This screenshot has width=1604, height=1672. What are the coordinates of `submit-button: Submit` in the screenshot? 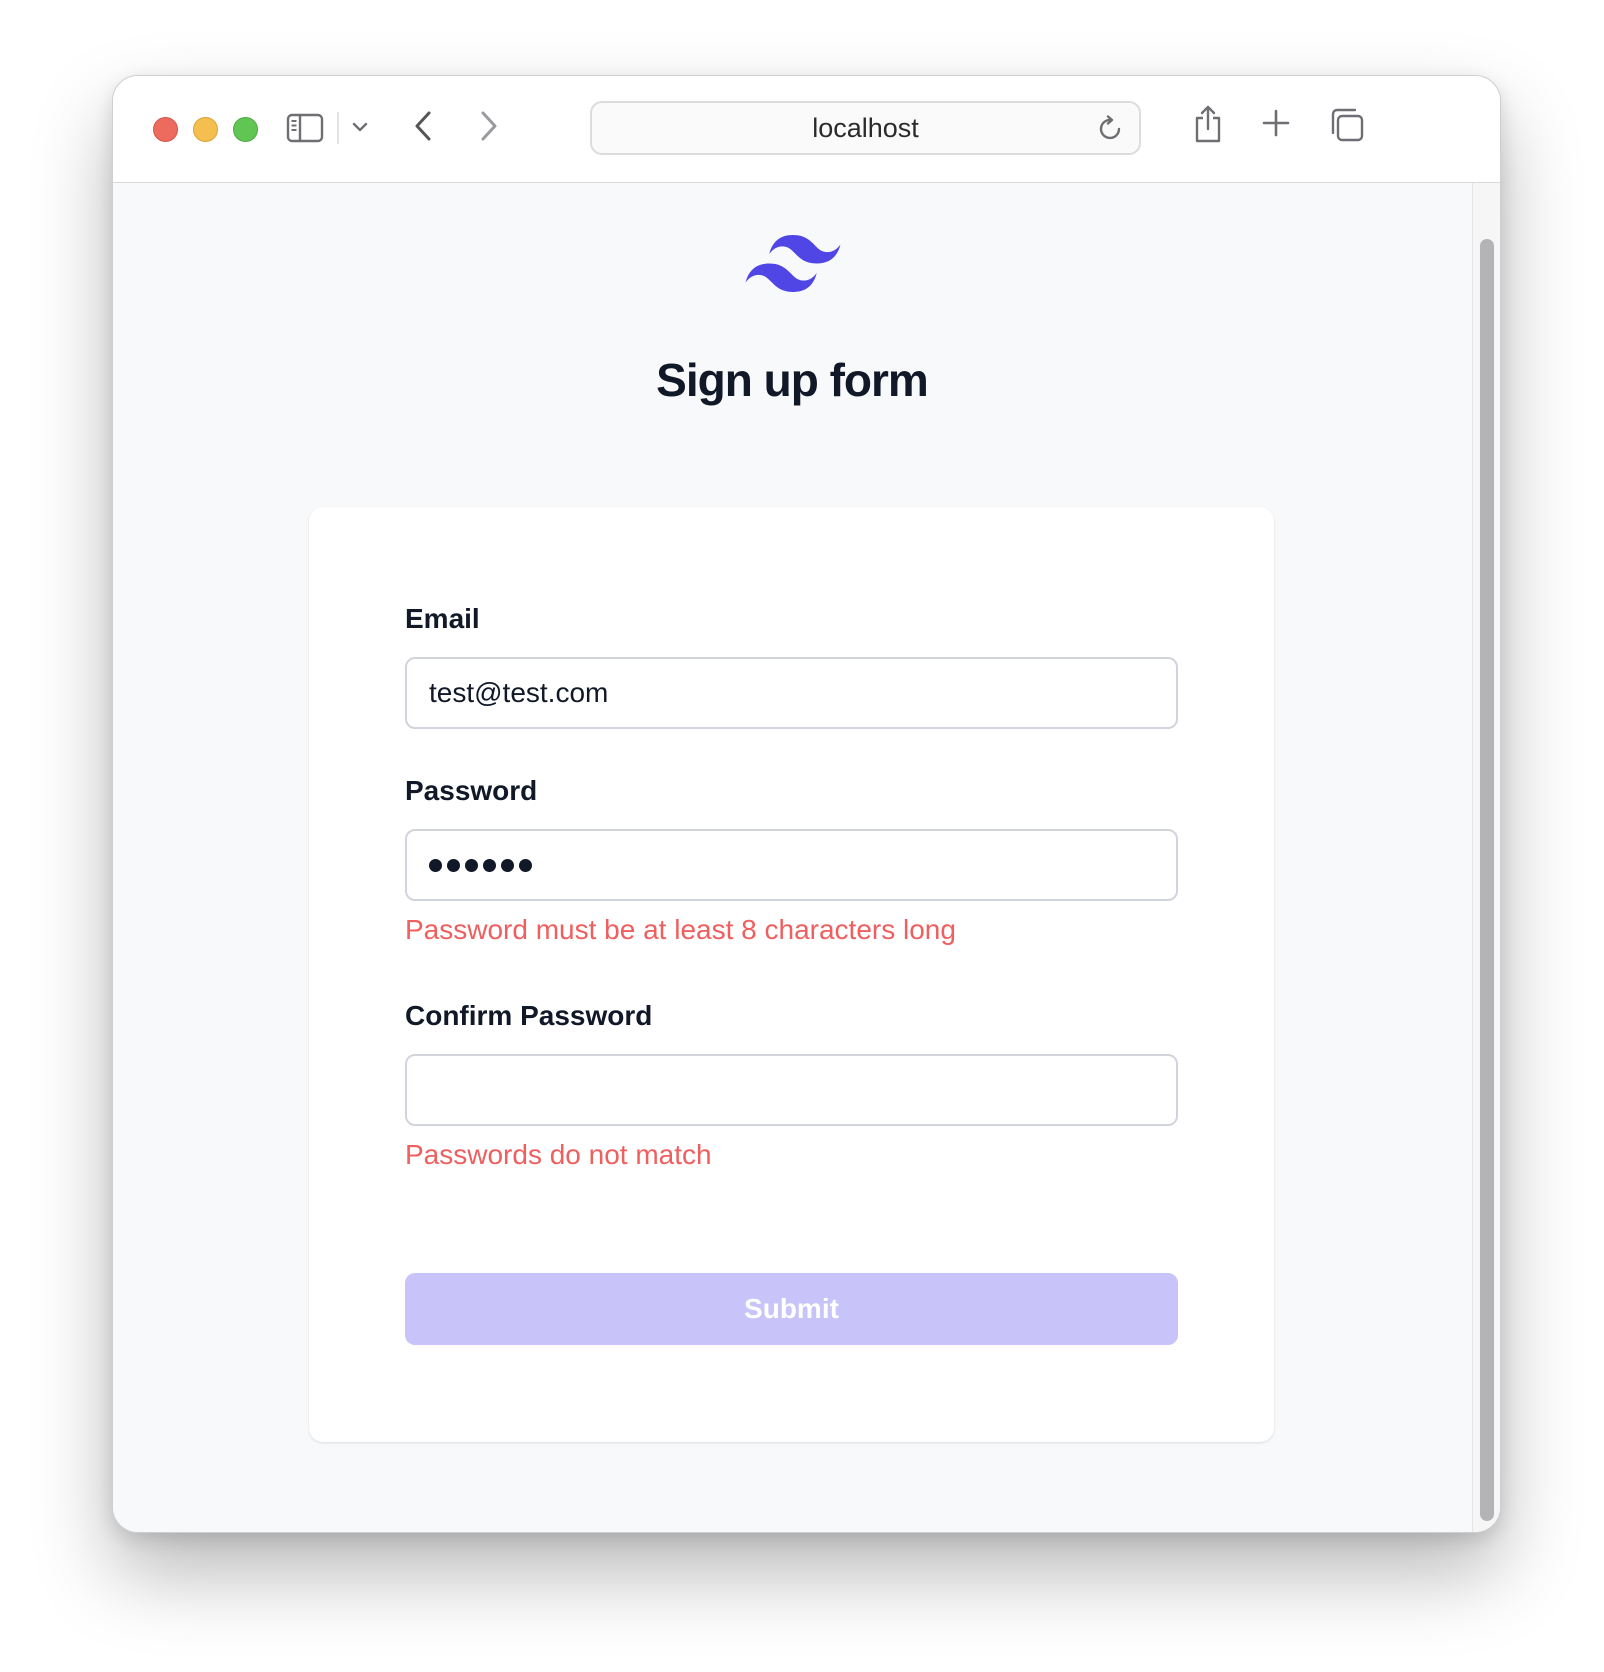 It's located at (791, 1309).